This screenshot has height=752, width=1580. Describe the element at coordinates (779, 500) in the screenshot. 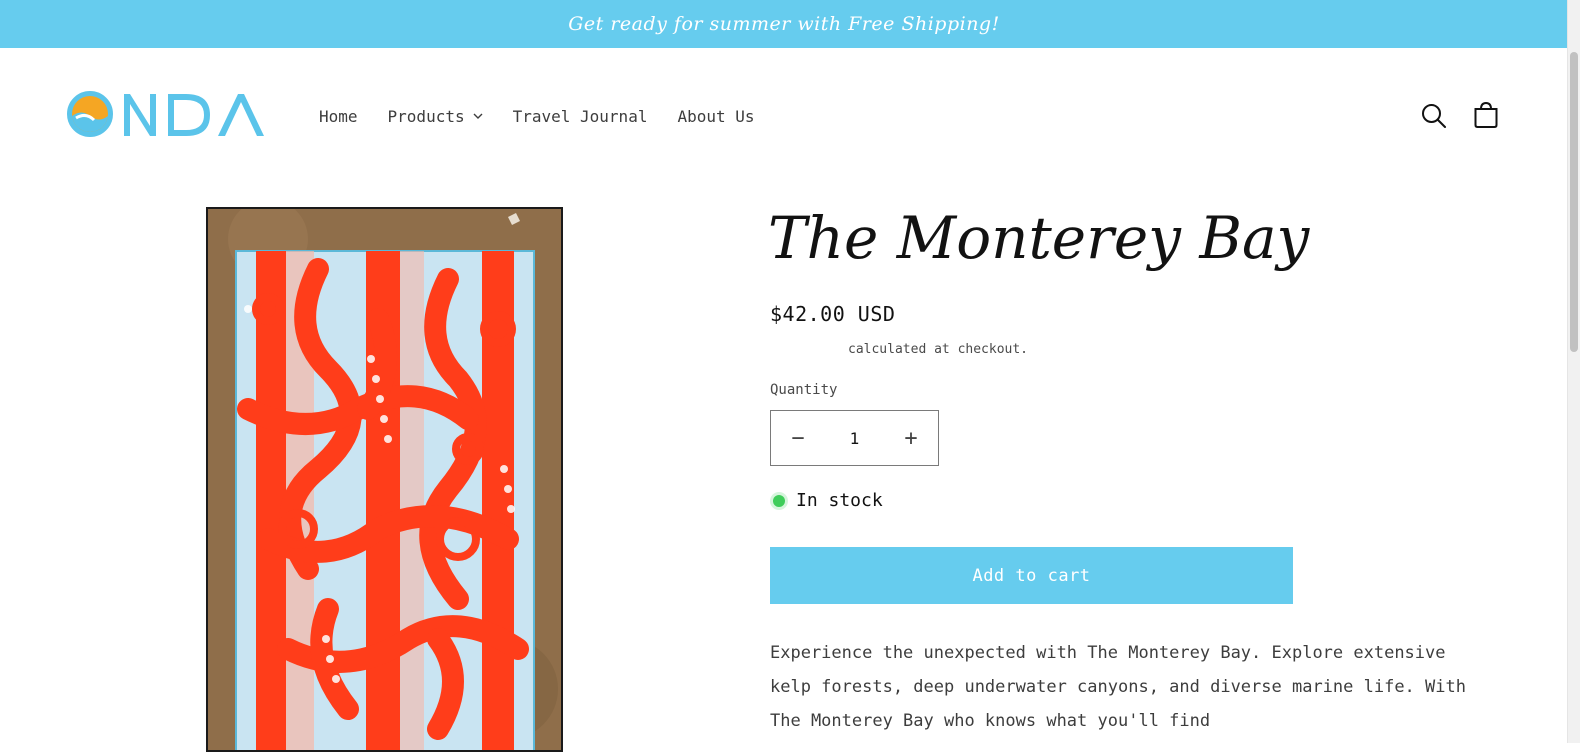

I see `in-stock-icon` at that location.